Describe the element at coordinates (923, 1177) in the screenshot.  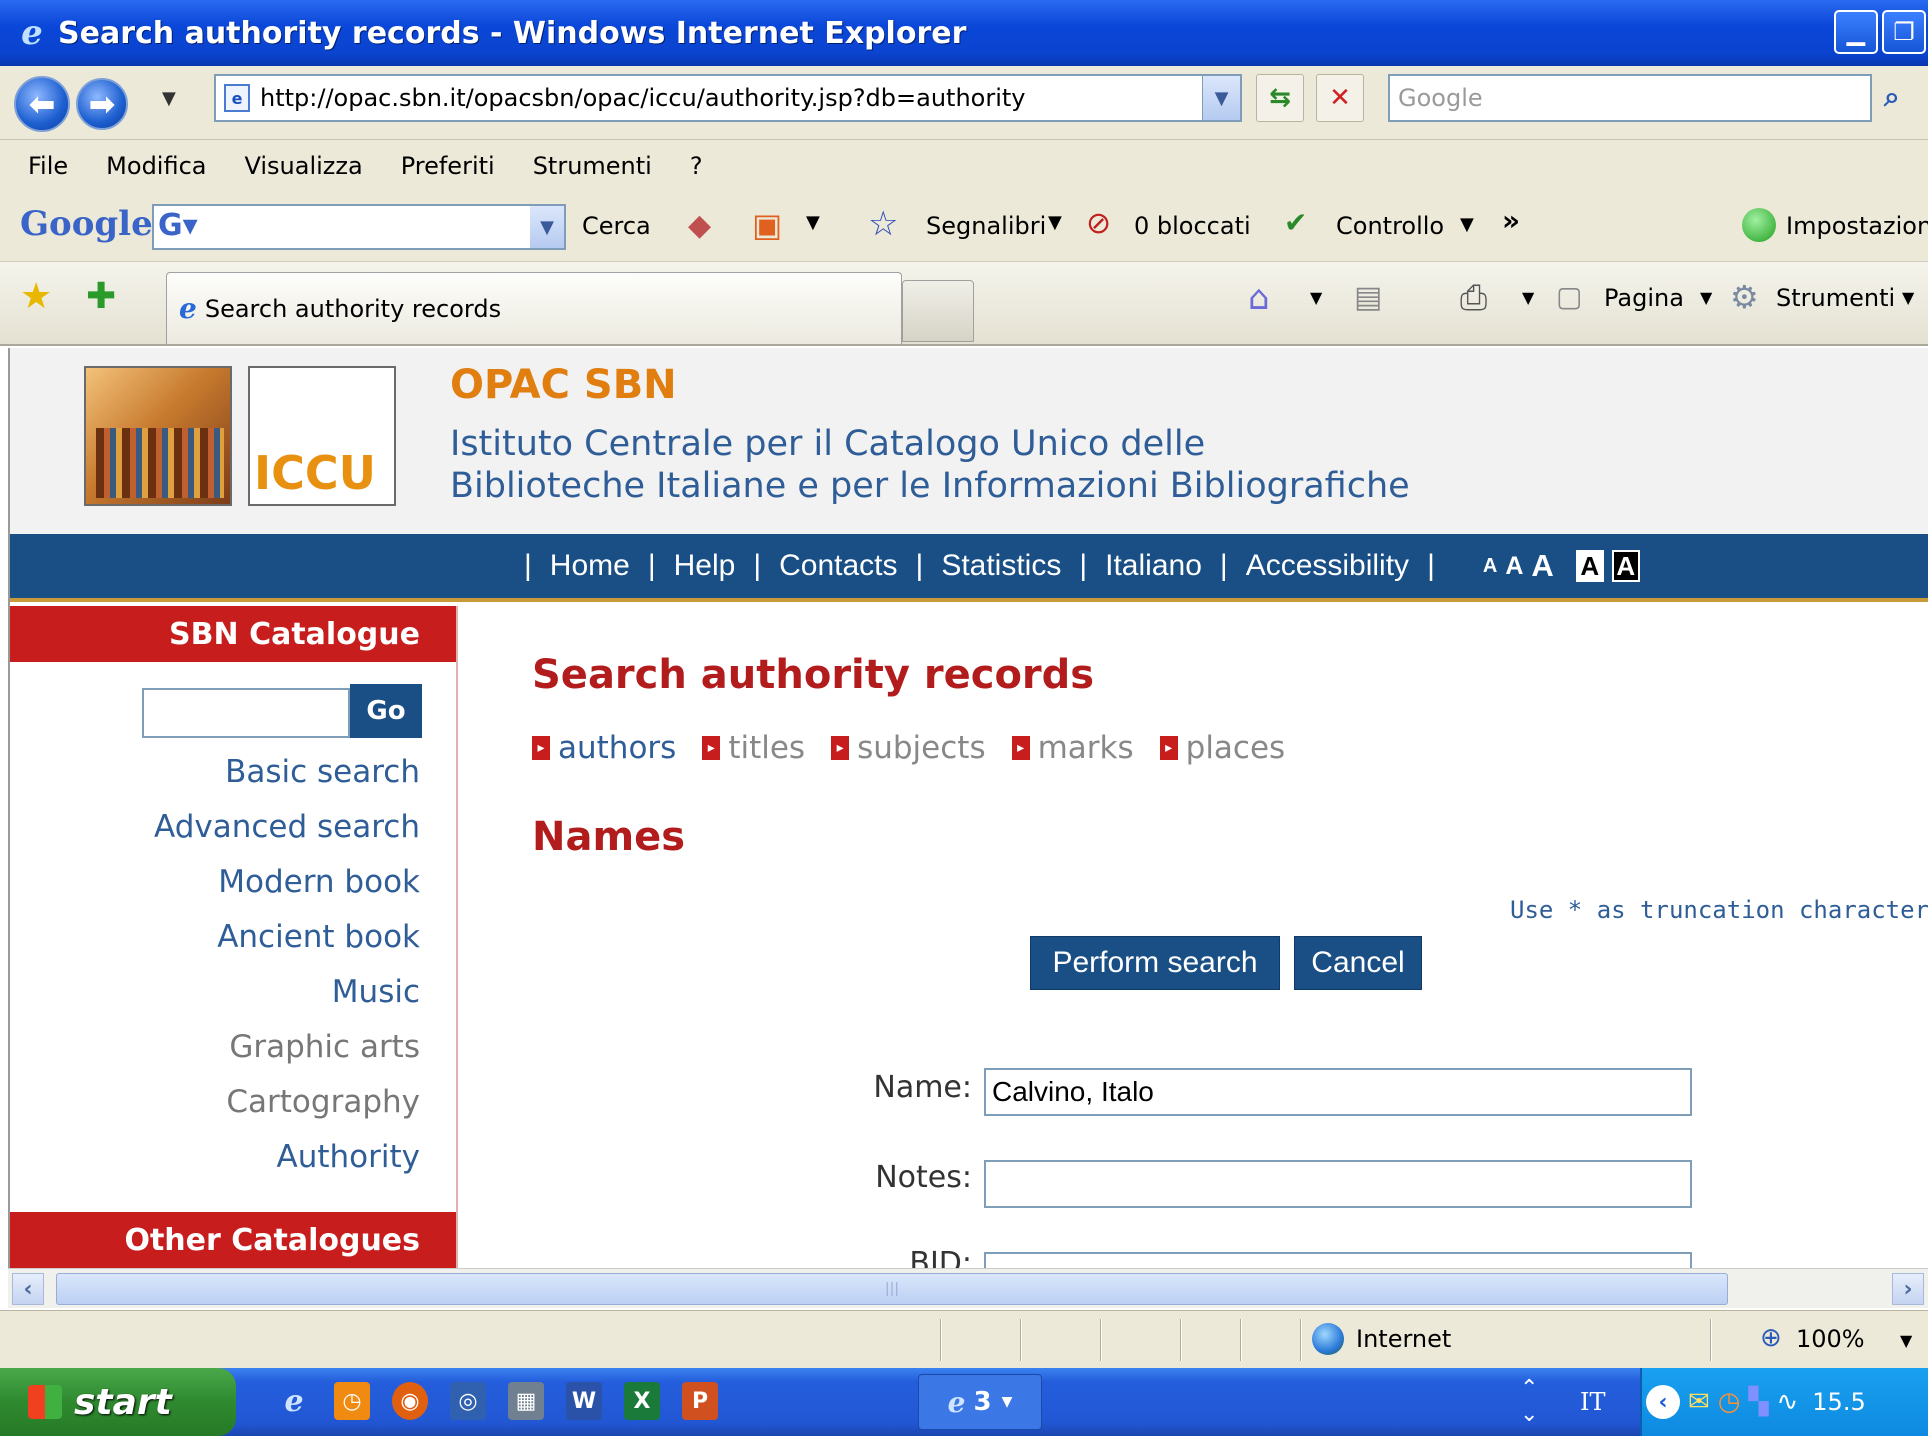
I see `notes-label: Notes:` at that location.